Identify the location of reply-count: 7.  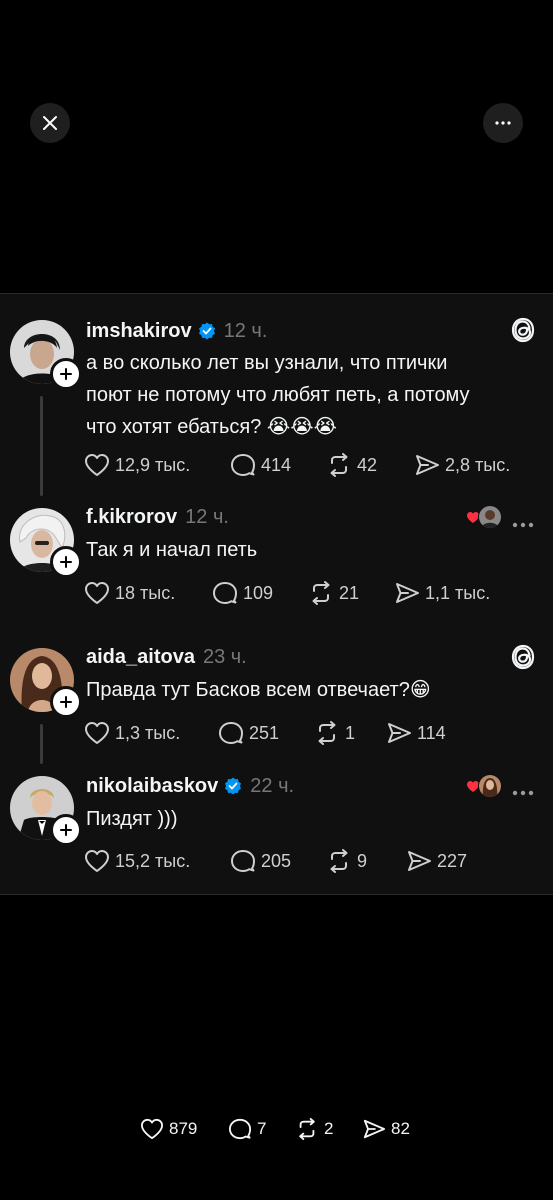
(262, 1128).